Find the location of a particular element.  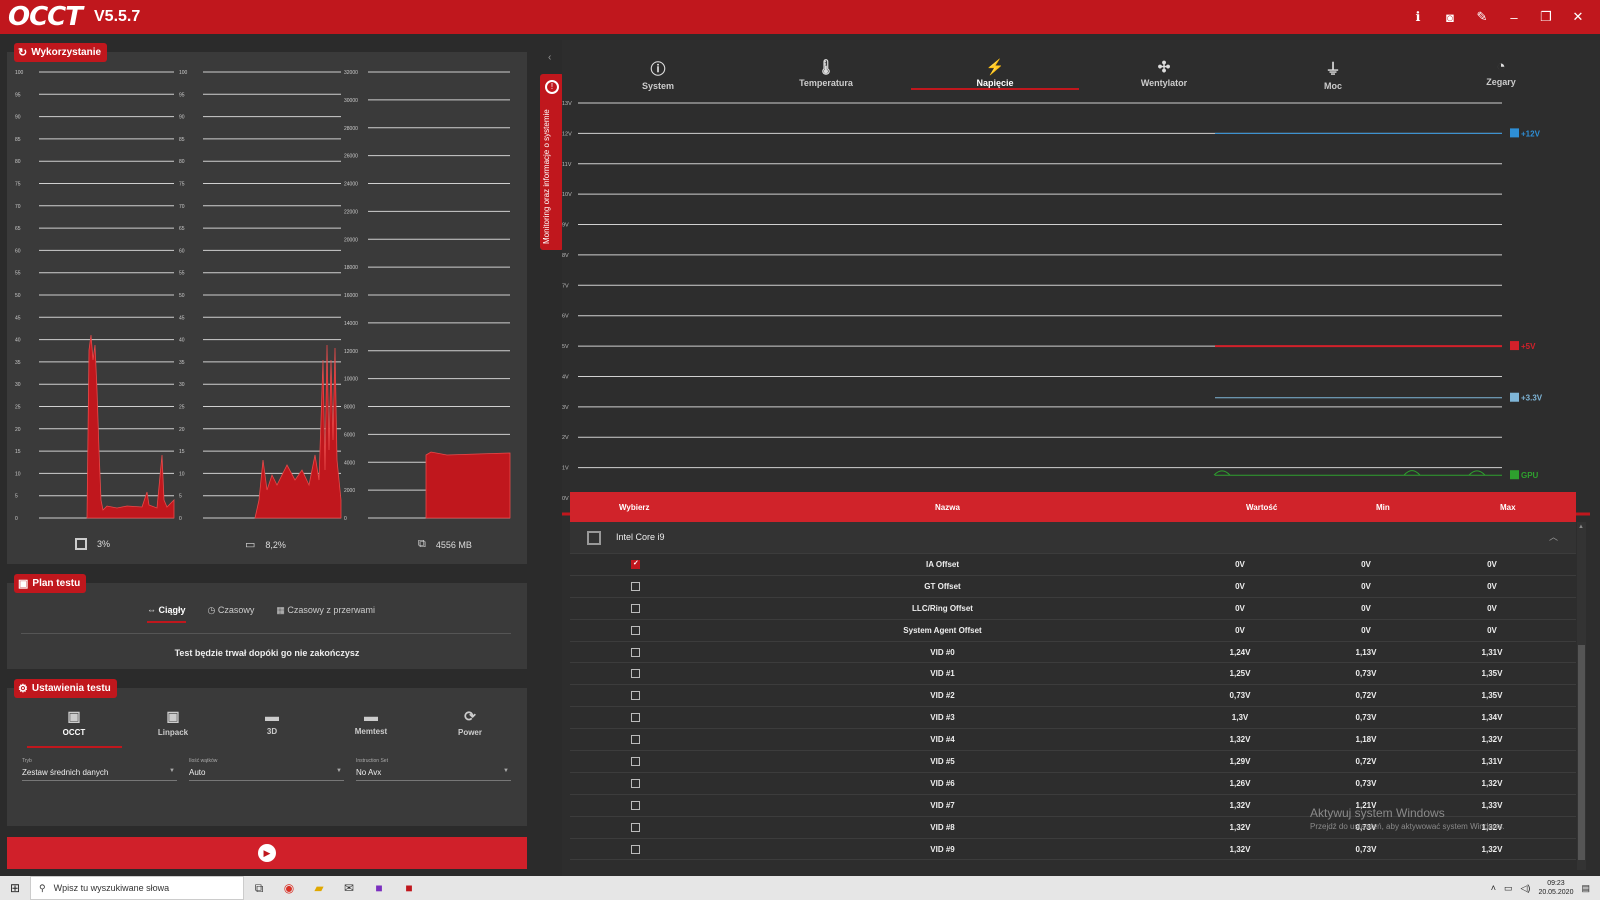

table-row: VID #3 1,3V 0,73V 1,34V is located at coordinates (1073, 718).